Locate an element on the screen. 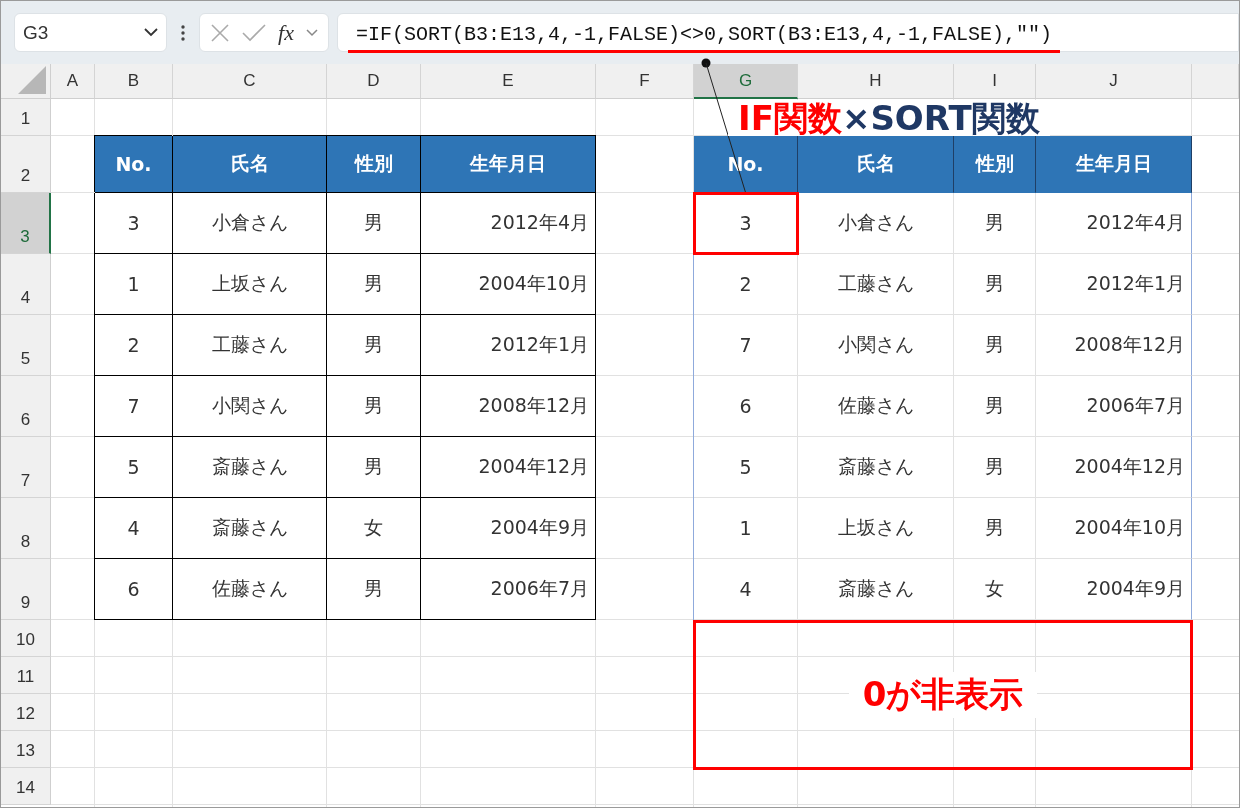  row-header: 12 is located at coordinates (26, 712).